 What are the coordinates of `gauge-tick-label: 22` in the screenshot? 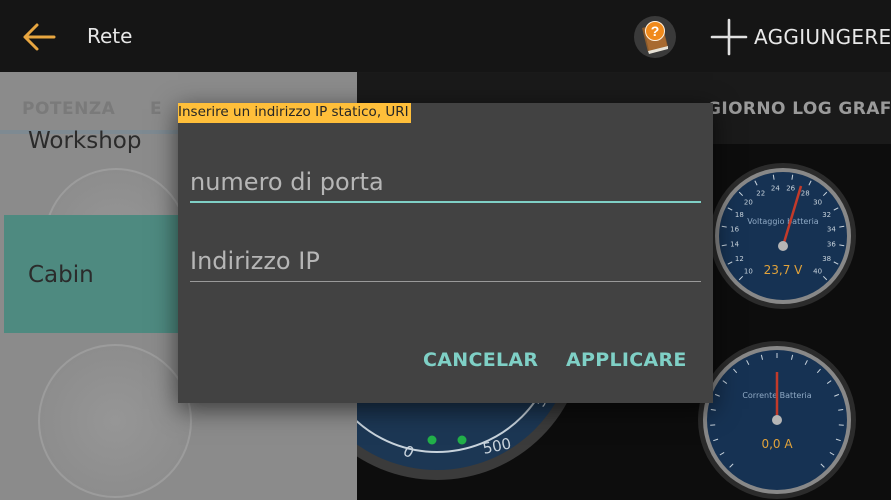 It's located at (760, 193).